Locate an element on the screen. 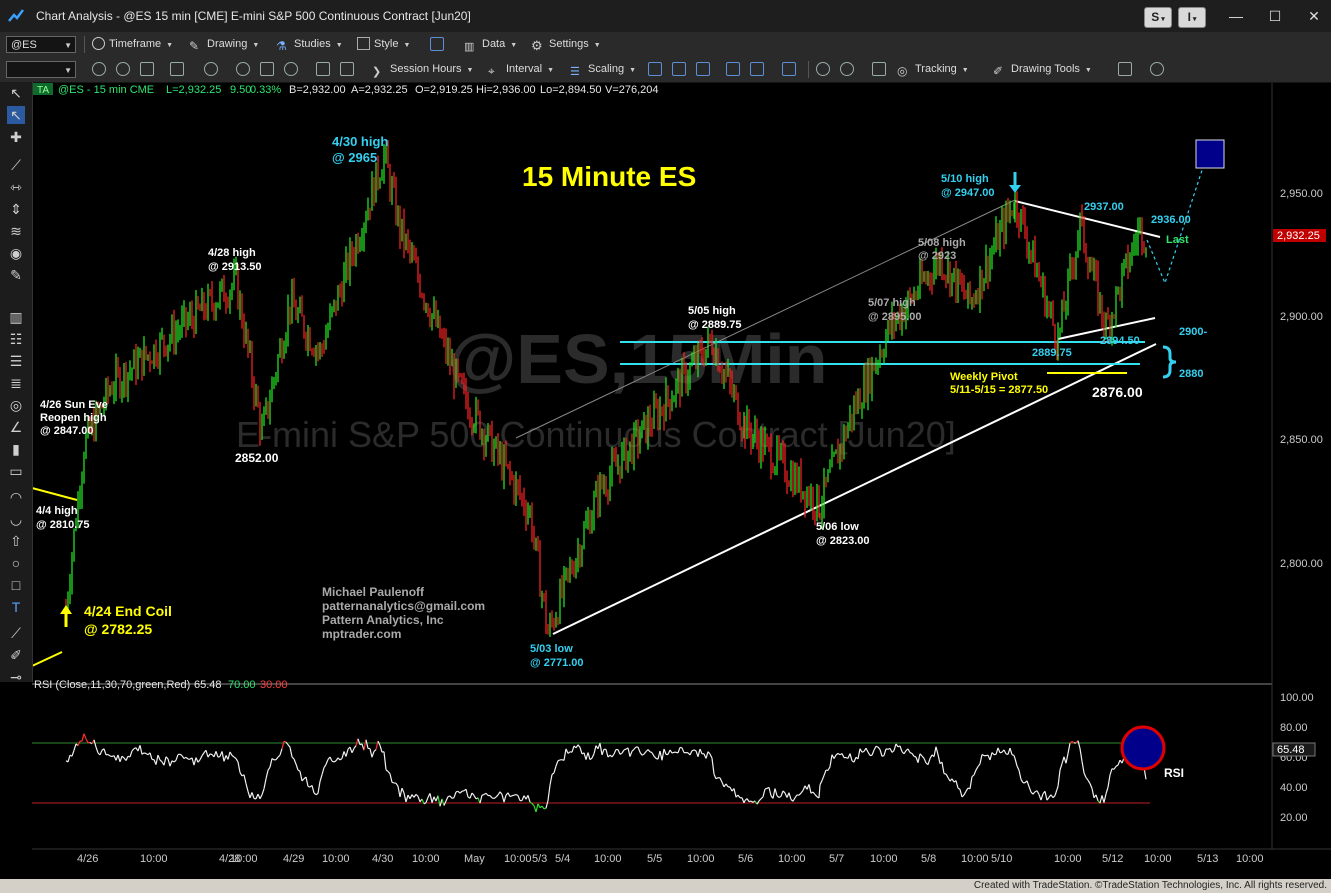 The height and width of the screenshot is (893, 1331). fib-ext-icon: ☷ is located at coordinates (16, 339).